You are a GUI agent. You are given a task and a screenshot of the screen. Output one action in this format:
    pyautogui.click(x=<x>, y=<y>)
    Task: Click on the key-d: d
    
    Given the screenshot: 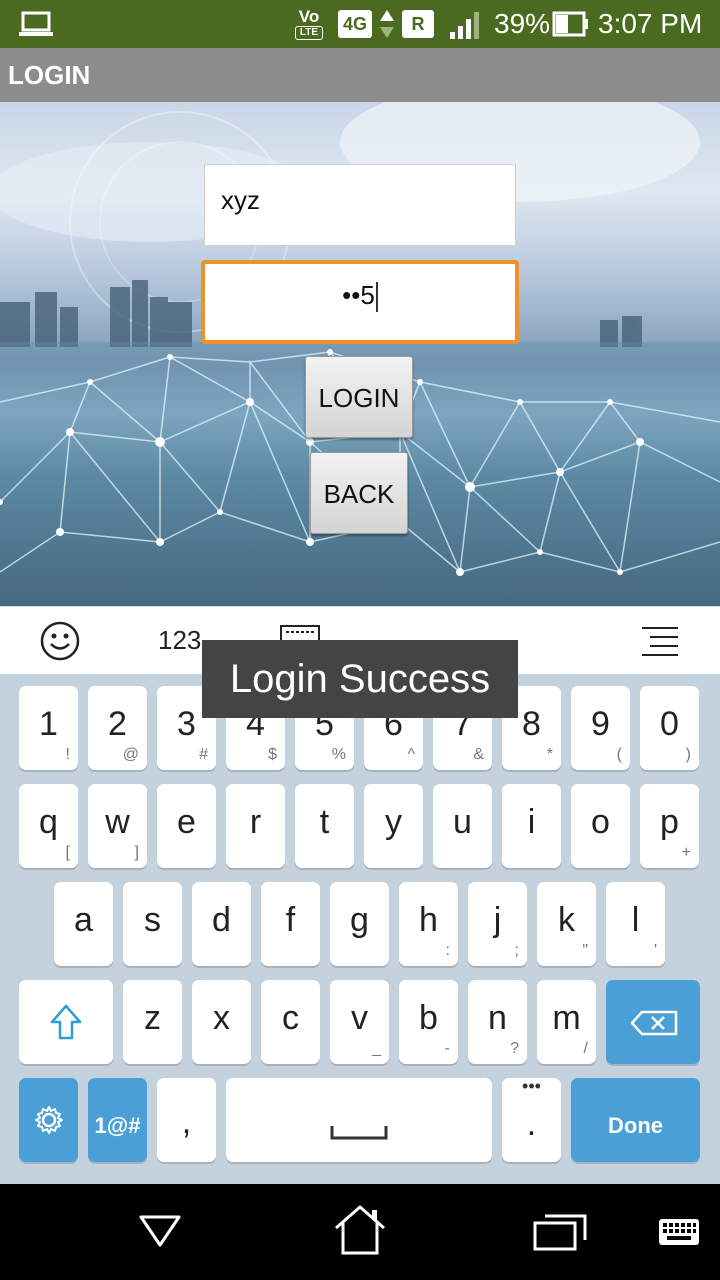 What is the action you would take?
    pyautogui.click(x=221, y=924)
    